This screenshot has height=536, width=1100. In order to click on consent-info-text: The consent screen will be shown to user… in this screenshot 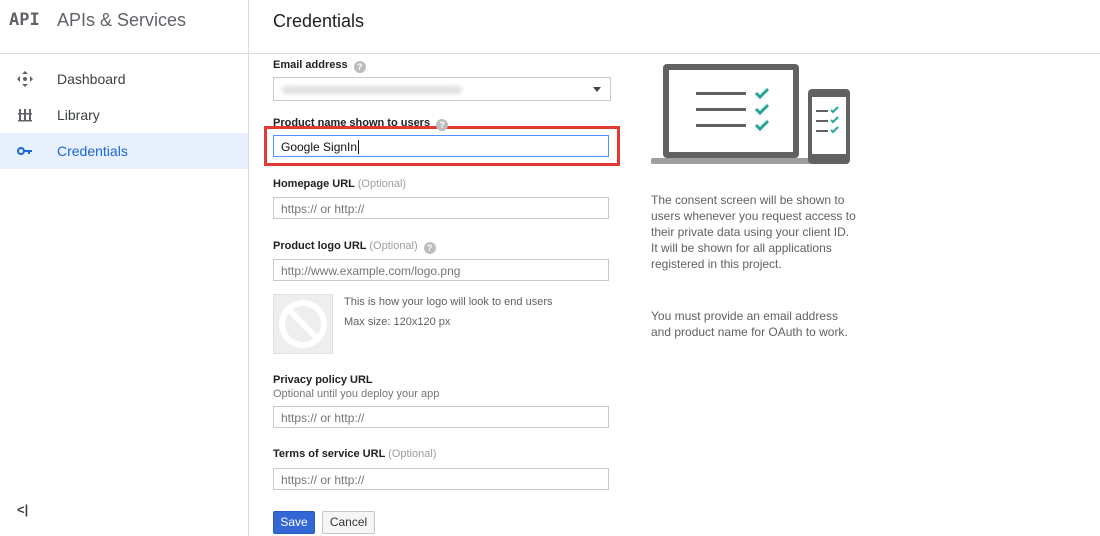, I will do `click(753, 232)`.